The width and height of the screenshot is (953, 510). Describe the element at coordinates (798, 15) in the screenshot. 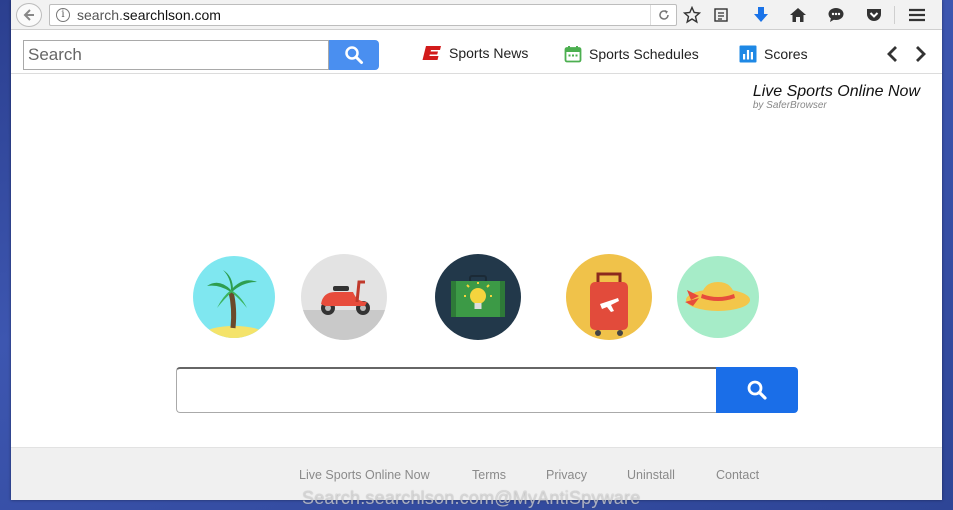

I see `home-icon` at that location.